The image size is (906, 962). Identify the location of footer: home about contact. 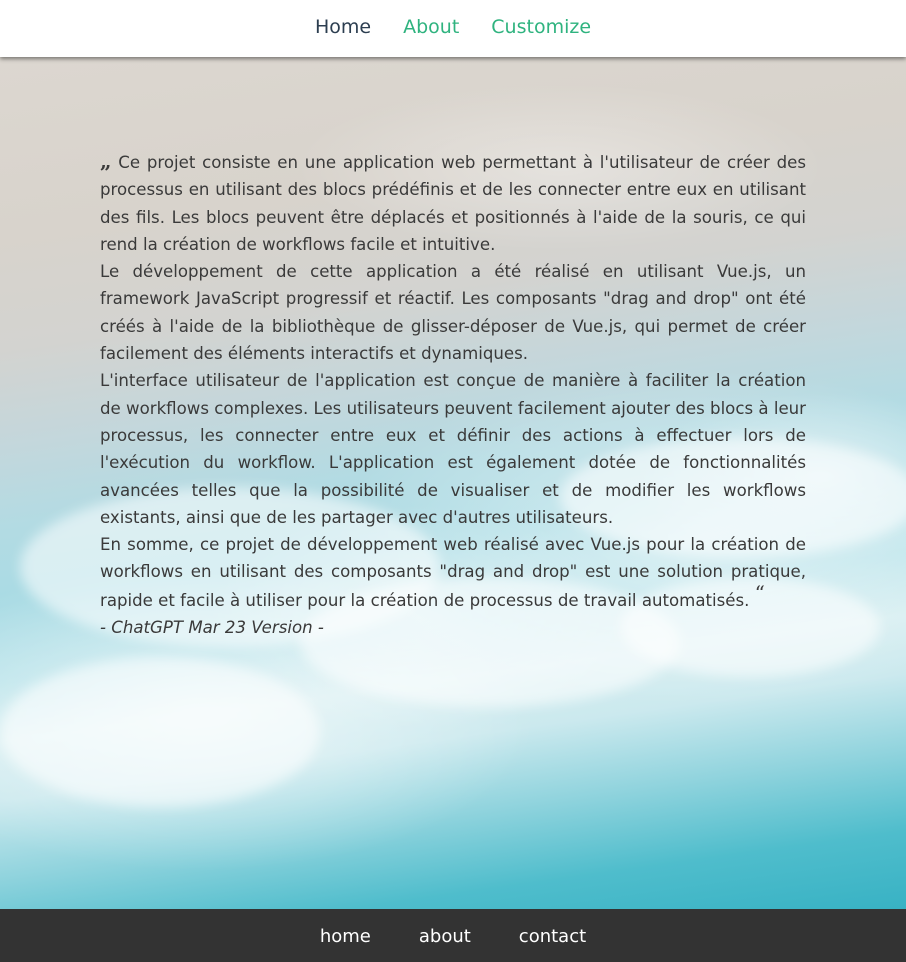
(453, 935).